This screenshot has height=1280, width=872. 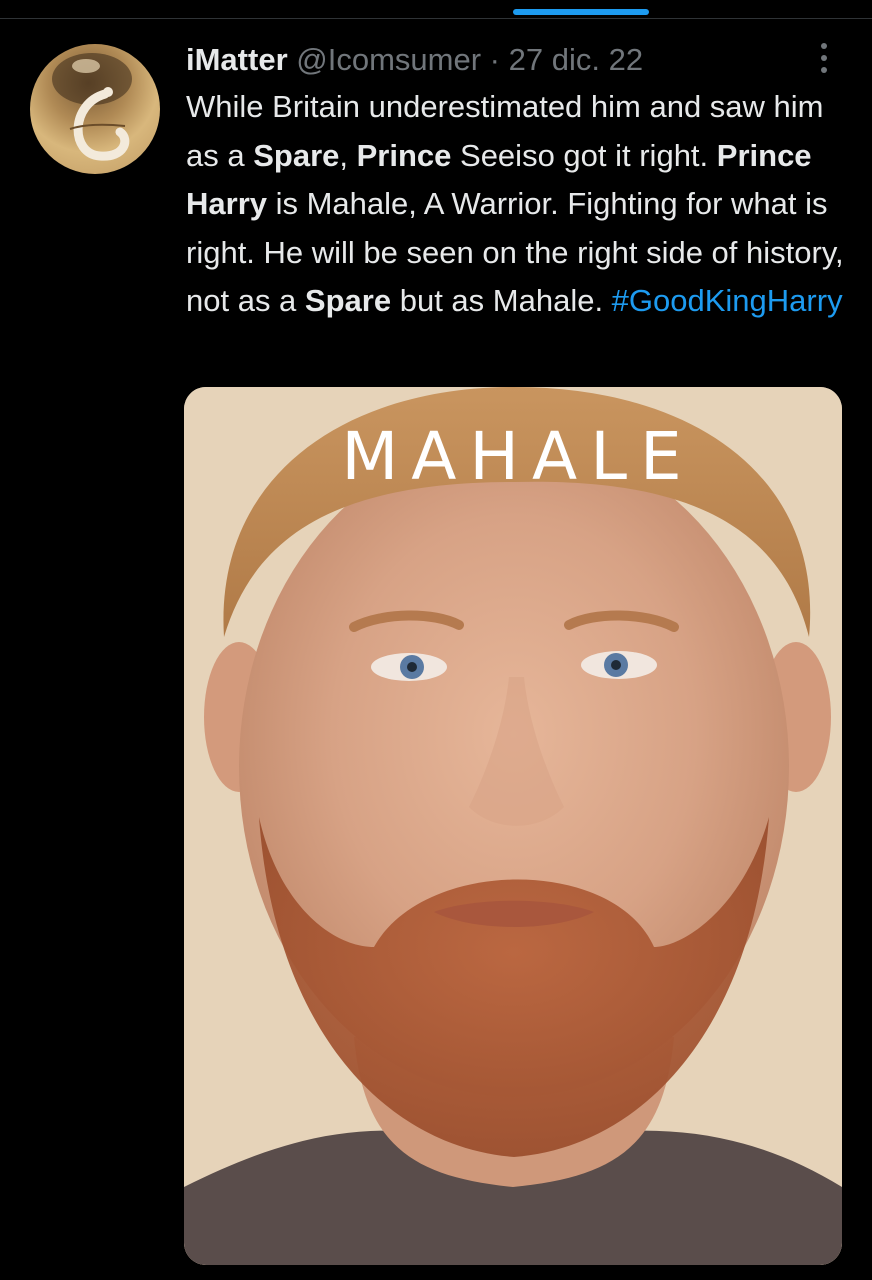 What do you see at coordinates (581, 12) in the screenshot?
I see `tab-active-indicator` at bounding box center [581, 12].